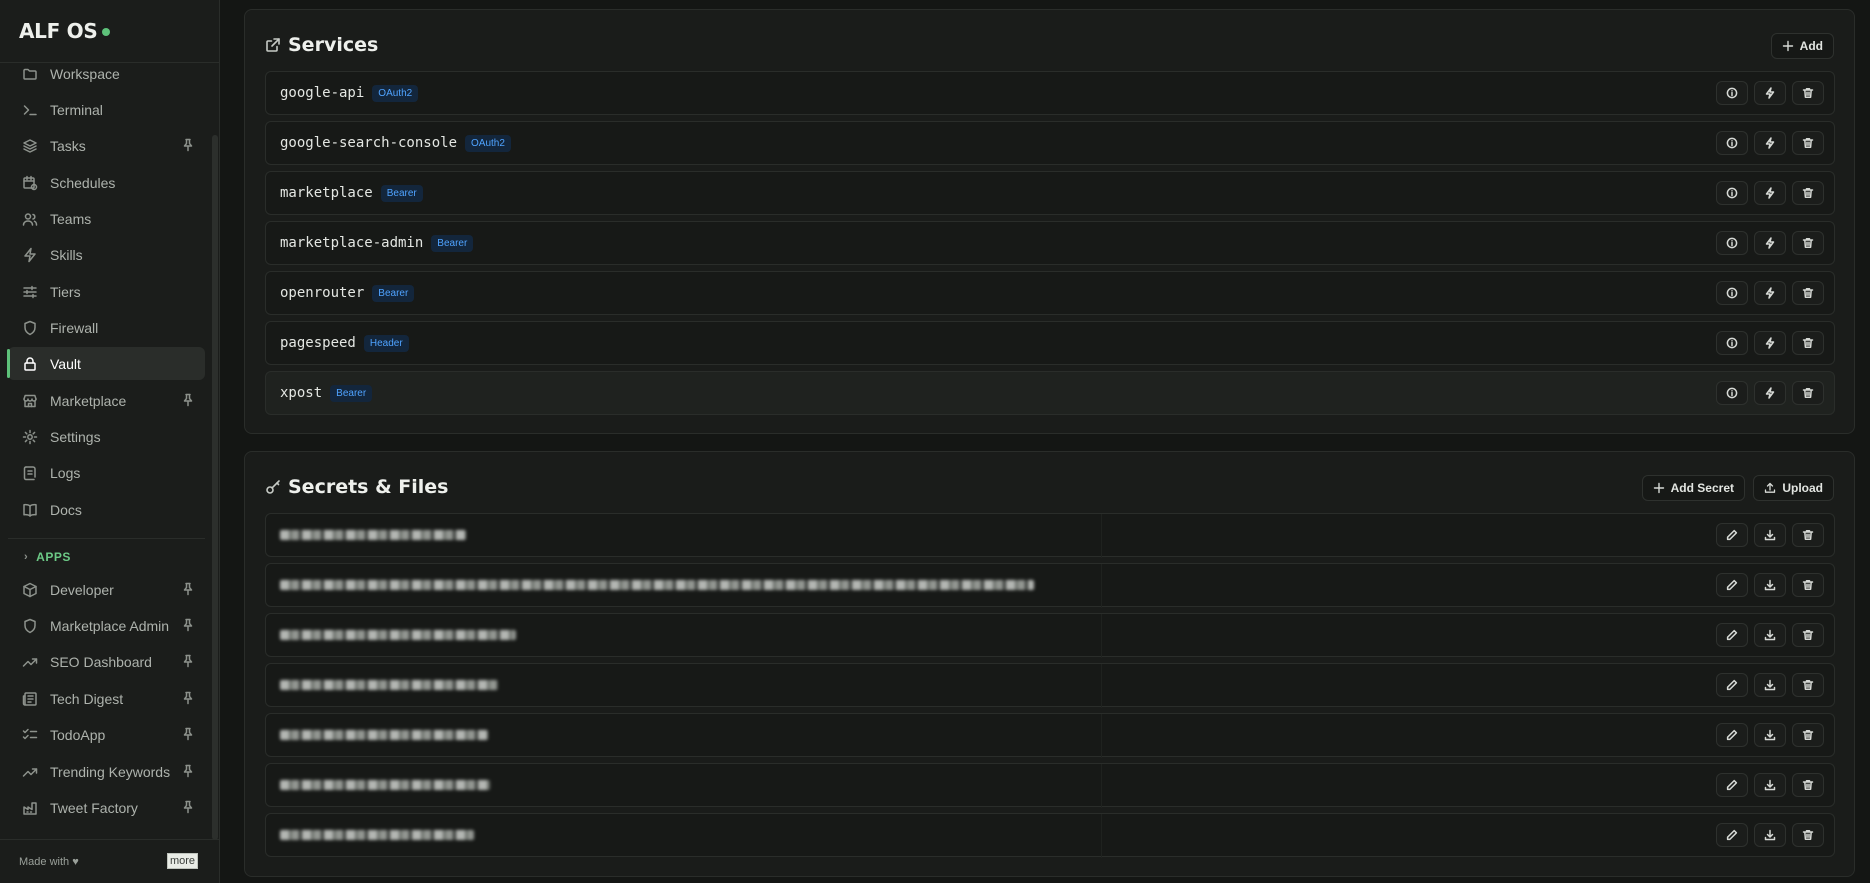 This screenshot has height=883, width=1870. What do you see at coordinates (1802, 46) in the screenshot?
I see `add-service-button: Add` at bounding box center [1802, 46].